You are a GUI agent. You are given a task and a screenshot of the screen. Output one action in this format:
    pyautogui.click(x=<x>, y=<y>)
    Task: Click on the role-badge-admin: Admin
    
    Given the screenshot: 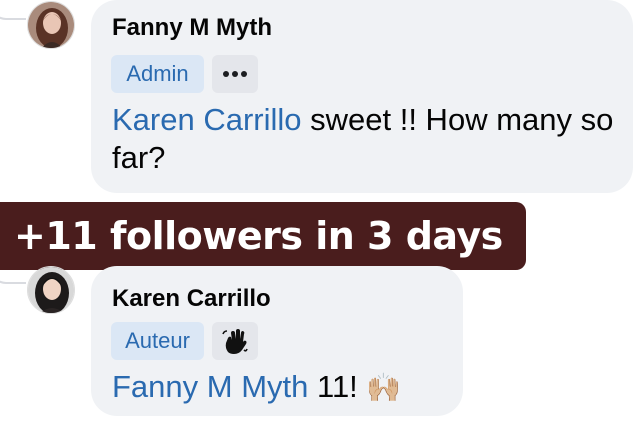 What is the action you would take?
    pyautogui.click(x=157, y=74)
    